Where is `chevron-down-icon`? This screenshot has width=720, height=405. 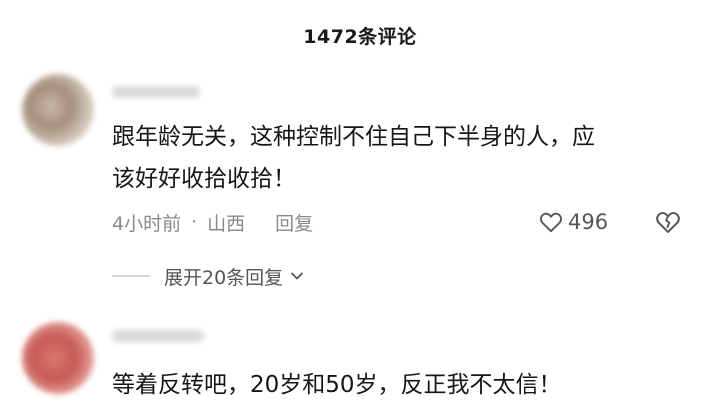 chevron-down-icon is located at coordinates (297, 276).